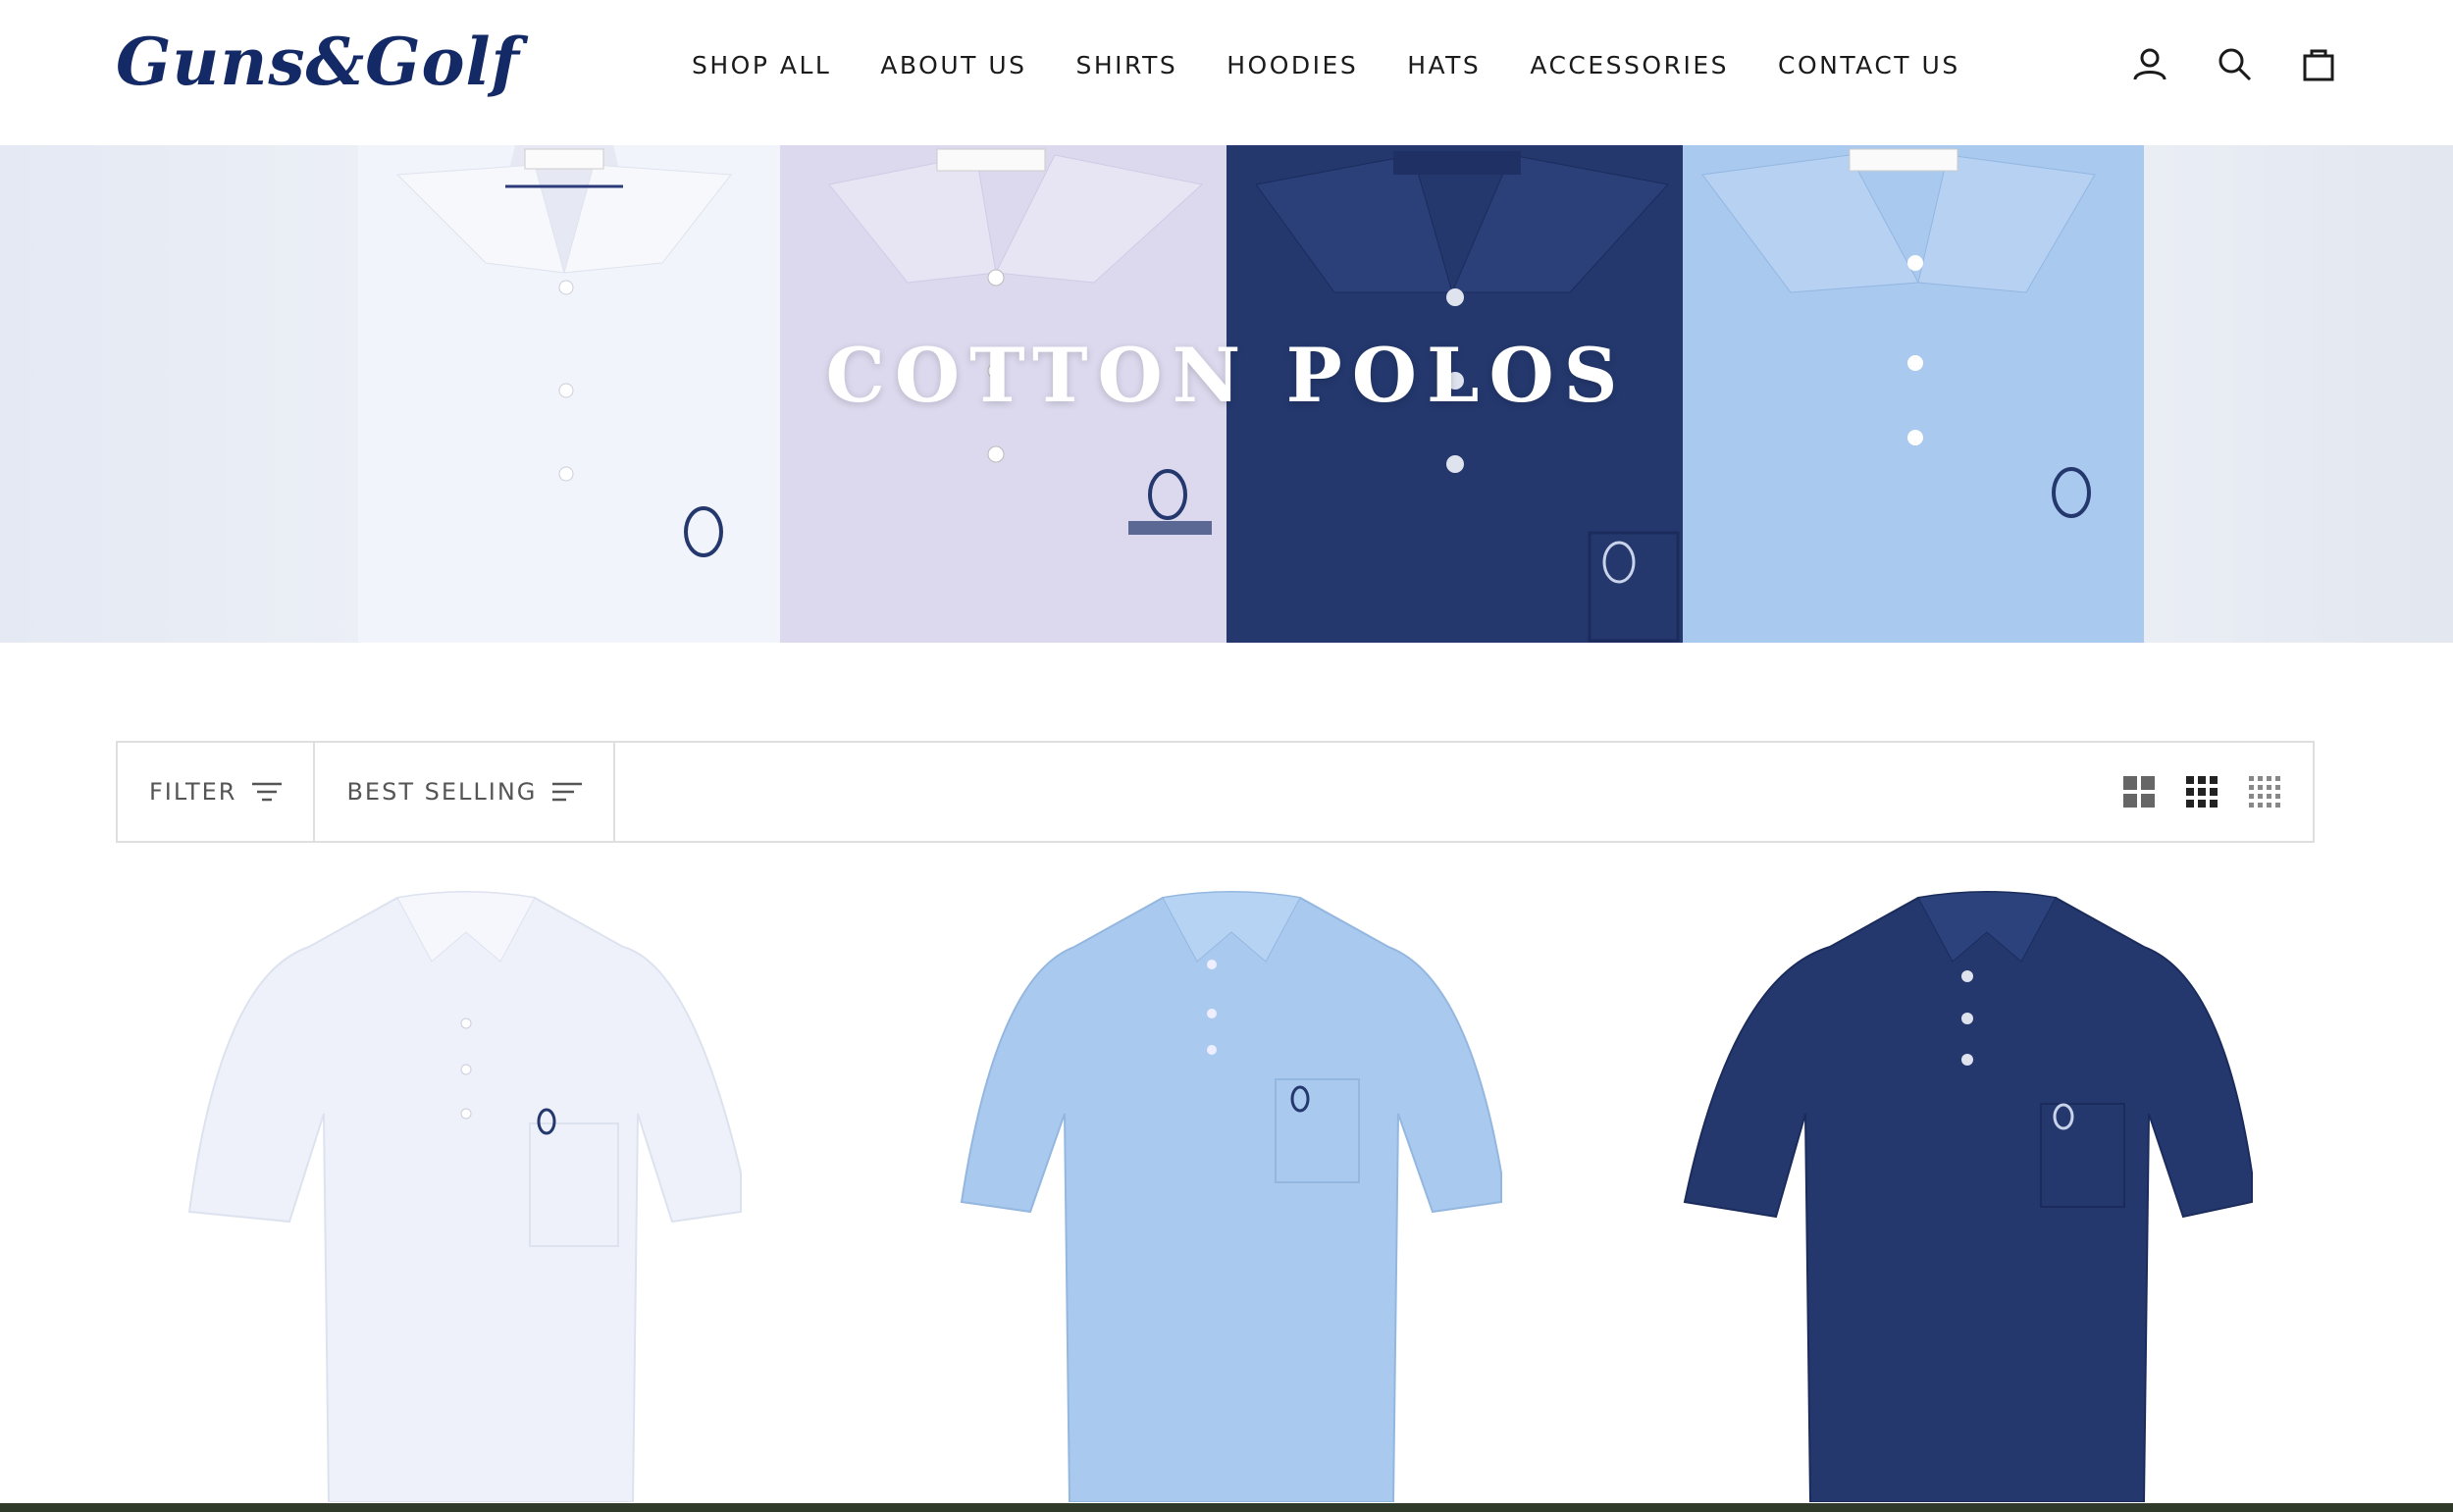 The image size is (2453, 1512). I want to click on grid-3-icon, so click(2201, 791).